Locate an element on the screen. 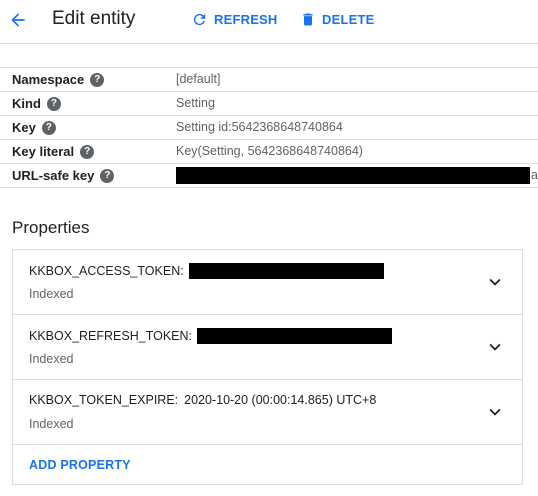  page-title: Edit entity is located at coordinates (94, 18).